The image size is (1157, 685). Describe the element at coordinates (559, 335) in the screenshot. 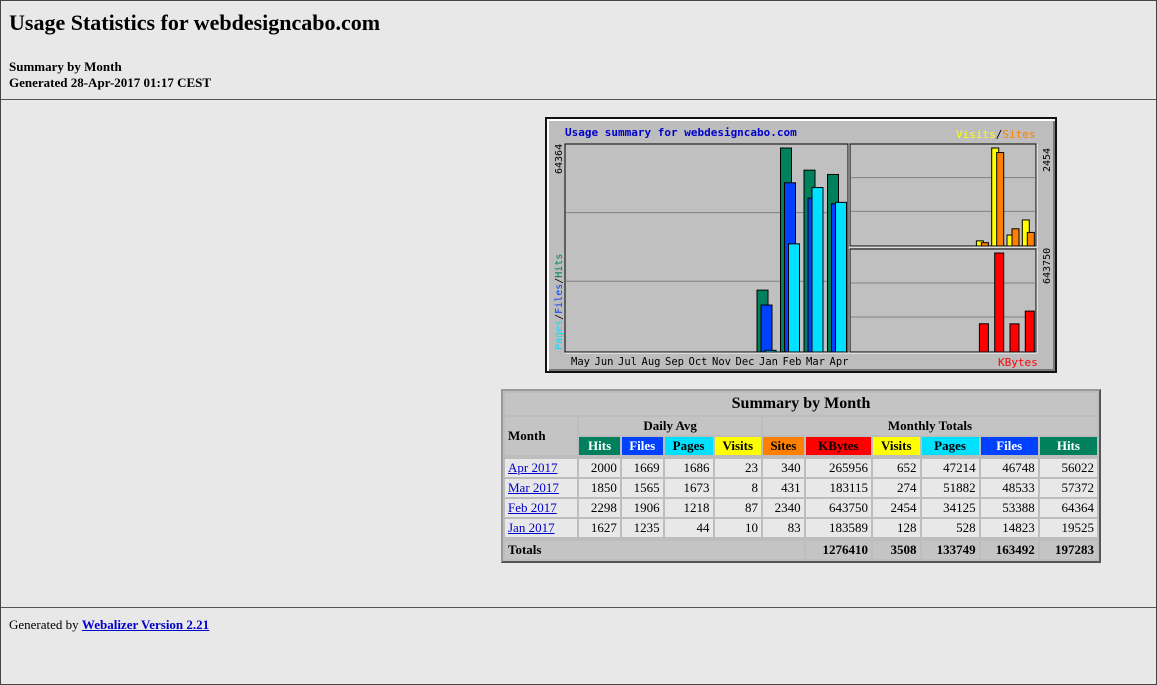

I see `y-axis-label-part: Pages` at that location.